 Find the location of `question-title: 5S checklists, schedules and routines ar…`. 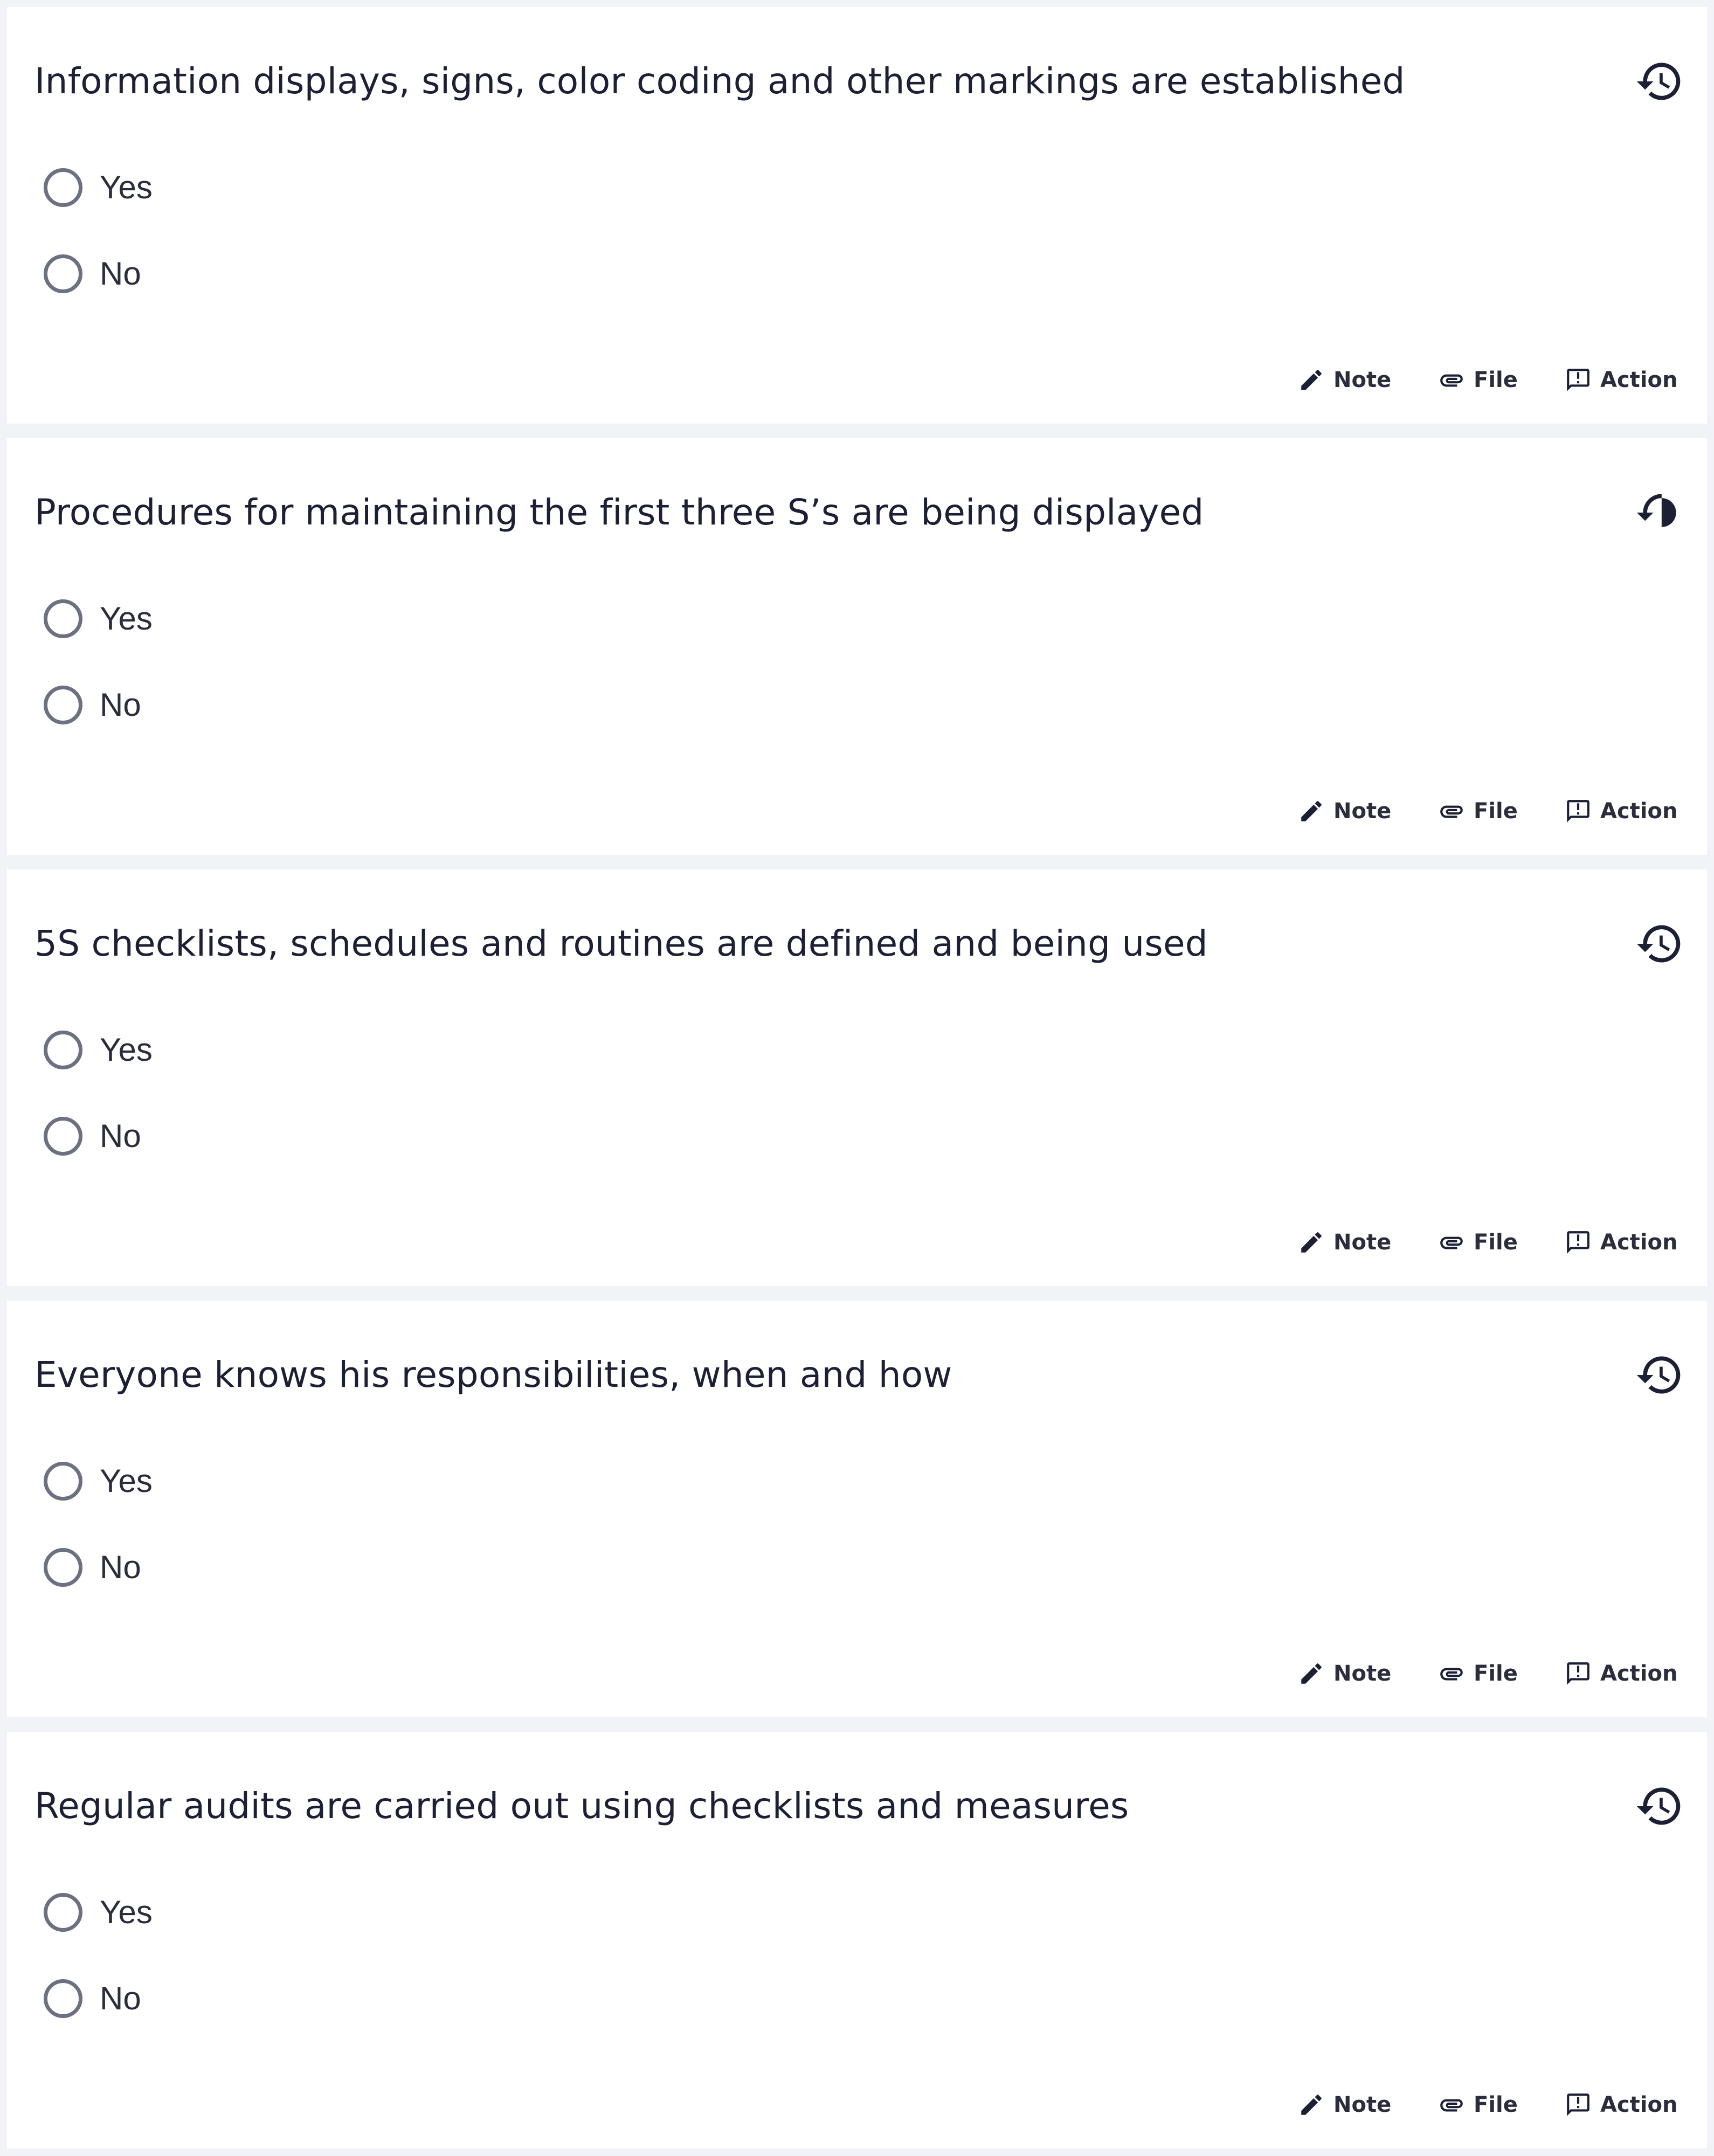

question-title: 5S checklists, schedules and routines ar… is located at coordinates (621, 943).